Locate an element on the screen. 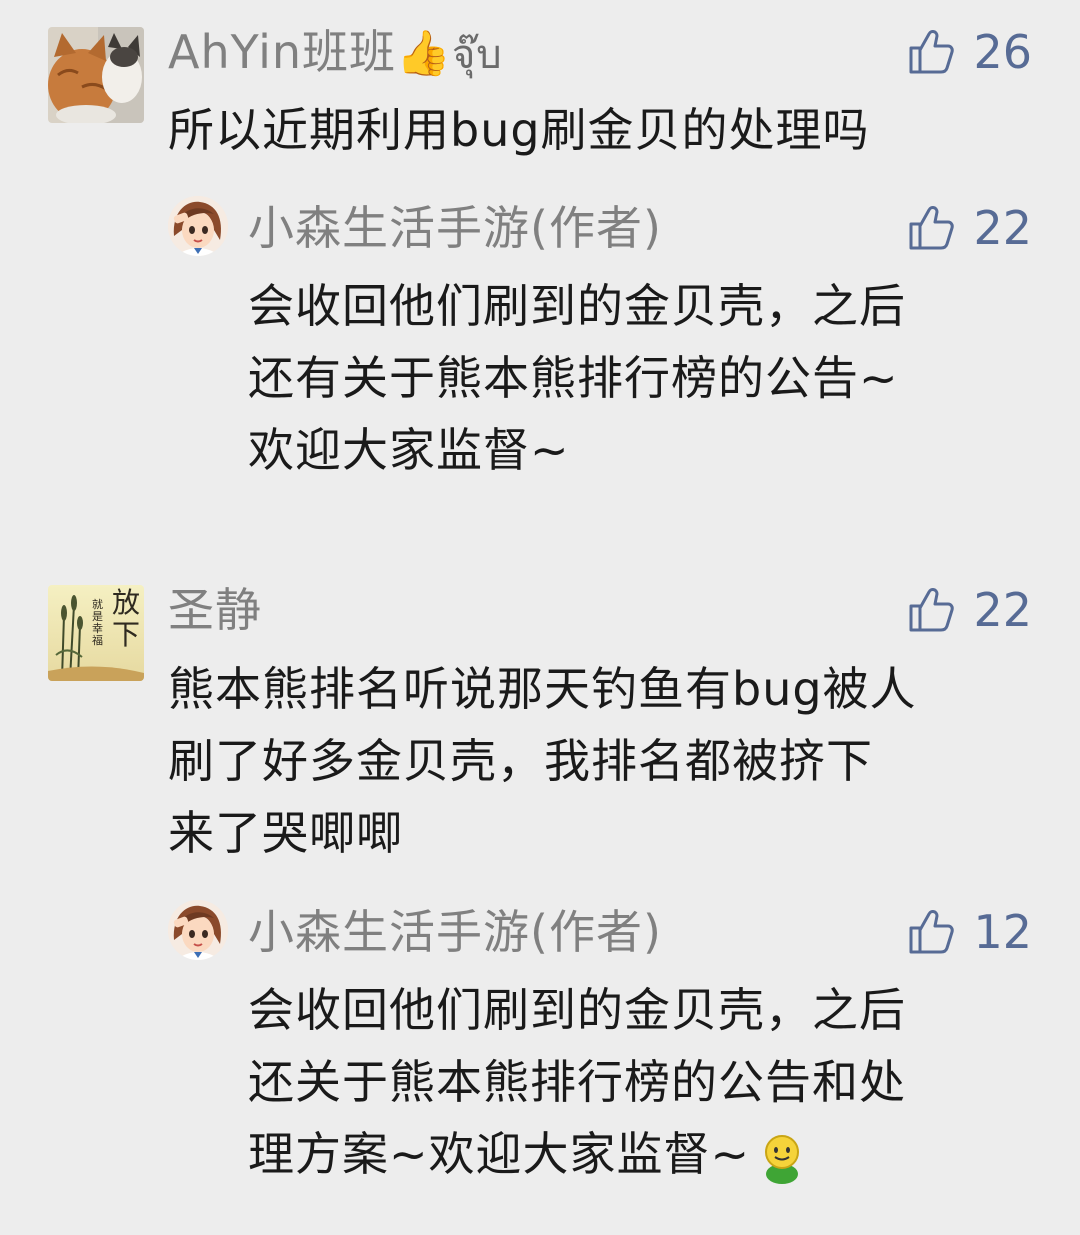 Image resolution: width=1080 pixels, height=1235 pixels. comment-text: 所以近期利用bug刷金贝的处理吗 is located at coordinates (519, 130).